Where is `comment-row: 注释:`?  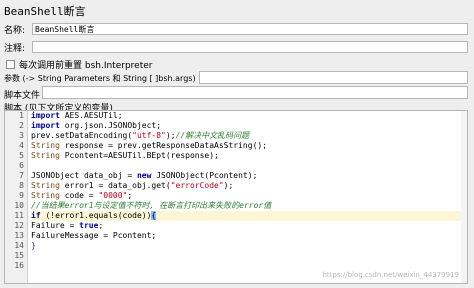 comment-row: 注释: is located at coordinates (14, 47).